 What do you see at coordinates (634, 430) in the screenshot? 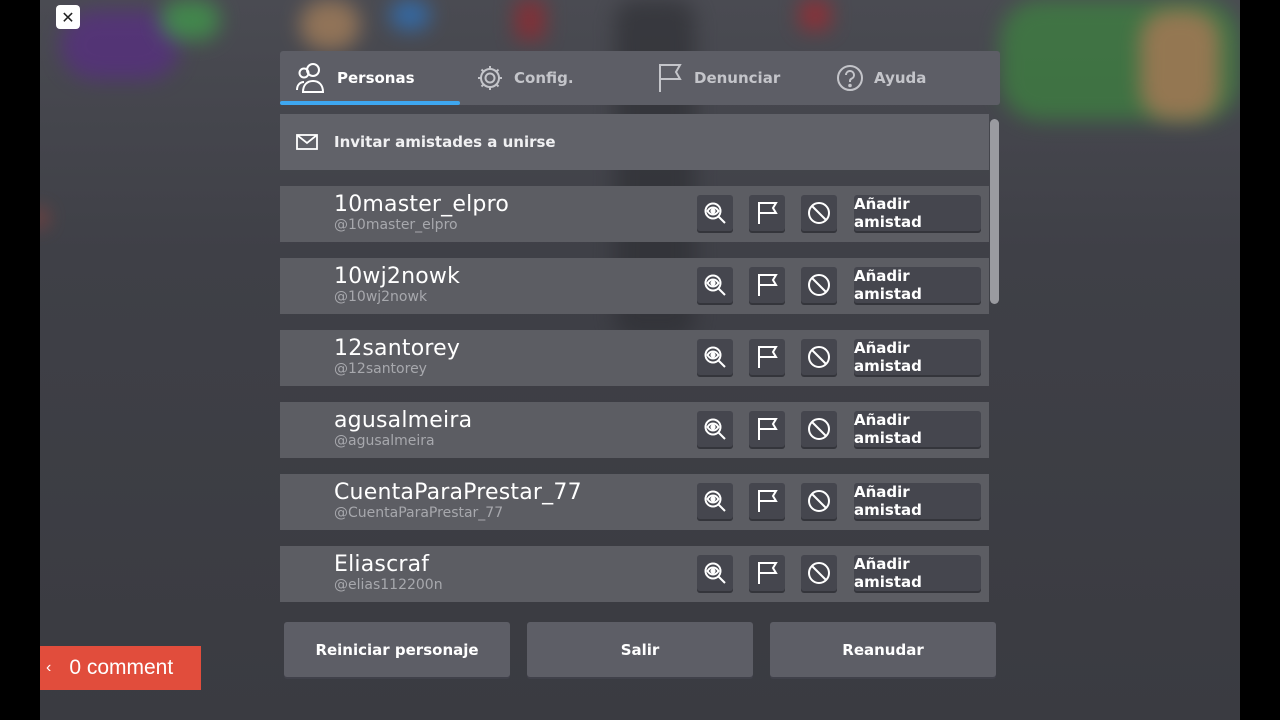
I see `player-row: agusalmeira @agusalmeira Añadir amistad` at bounding box center [634, 430].